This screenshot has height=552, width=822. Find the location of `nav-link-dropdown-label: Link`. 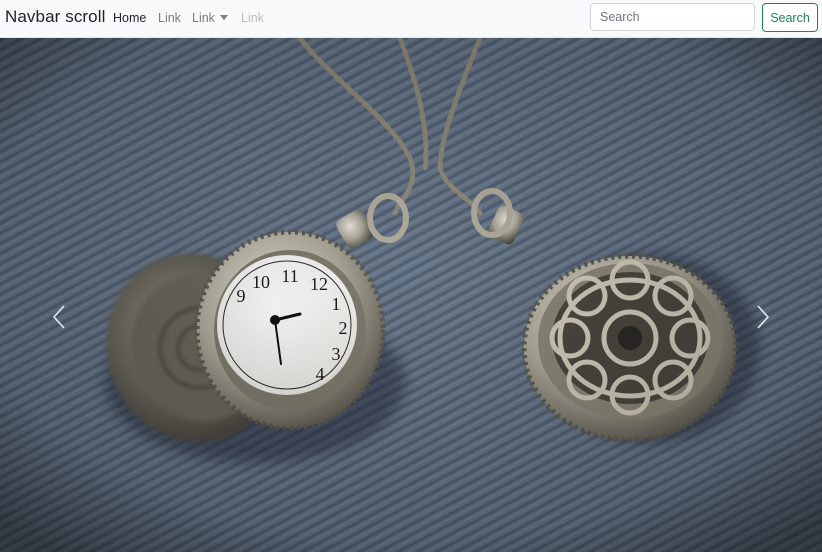

nav-link-dropdown-label: Link is located at coordinates (203, 18).